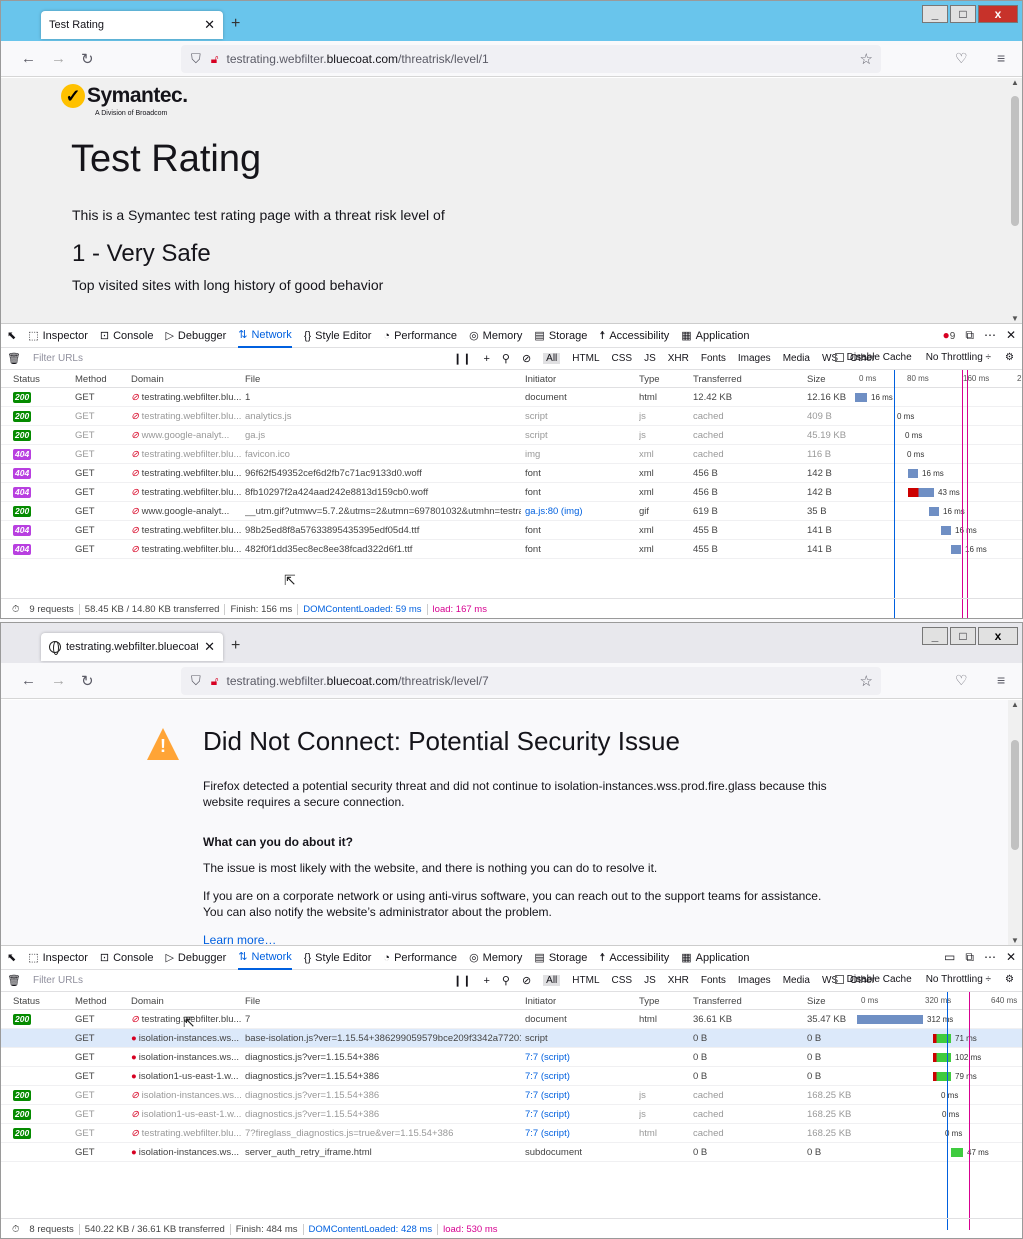  I want to click on tab-accessibility: ☨ Accessibility, so click(634, 336).